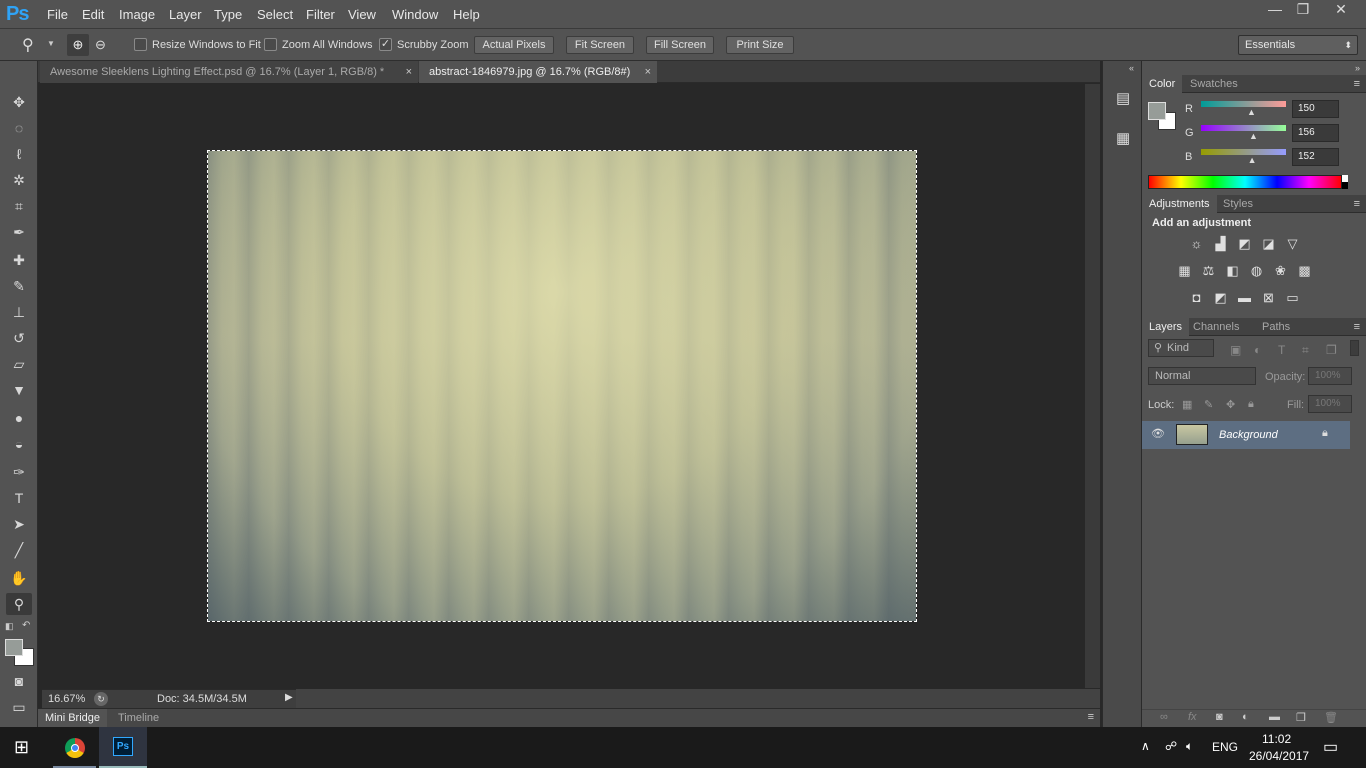  I want to click on properties-panel-icon: ▦, so click(1123, 138).